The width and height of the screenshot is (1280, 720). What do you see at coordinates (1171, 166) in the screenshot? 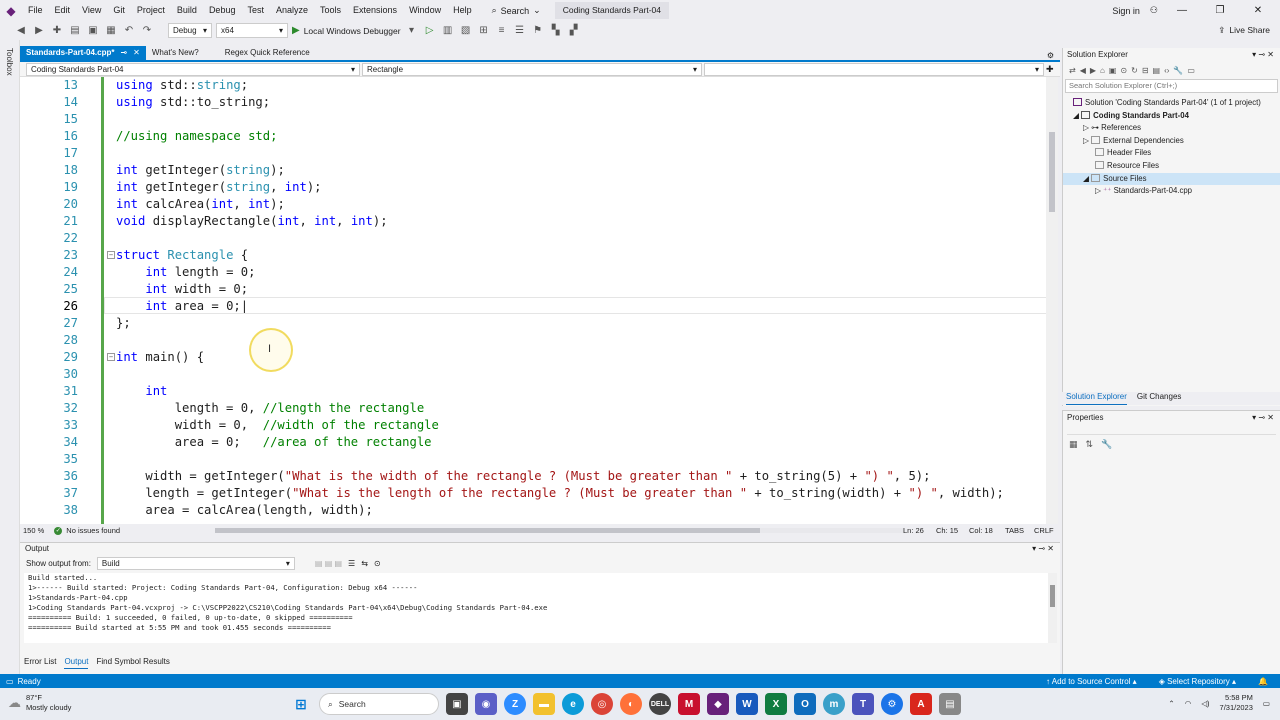
I see `tree-item-resource-files: Resource Files` at bounding box center [1171, 166].